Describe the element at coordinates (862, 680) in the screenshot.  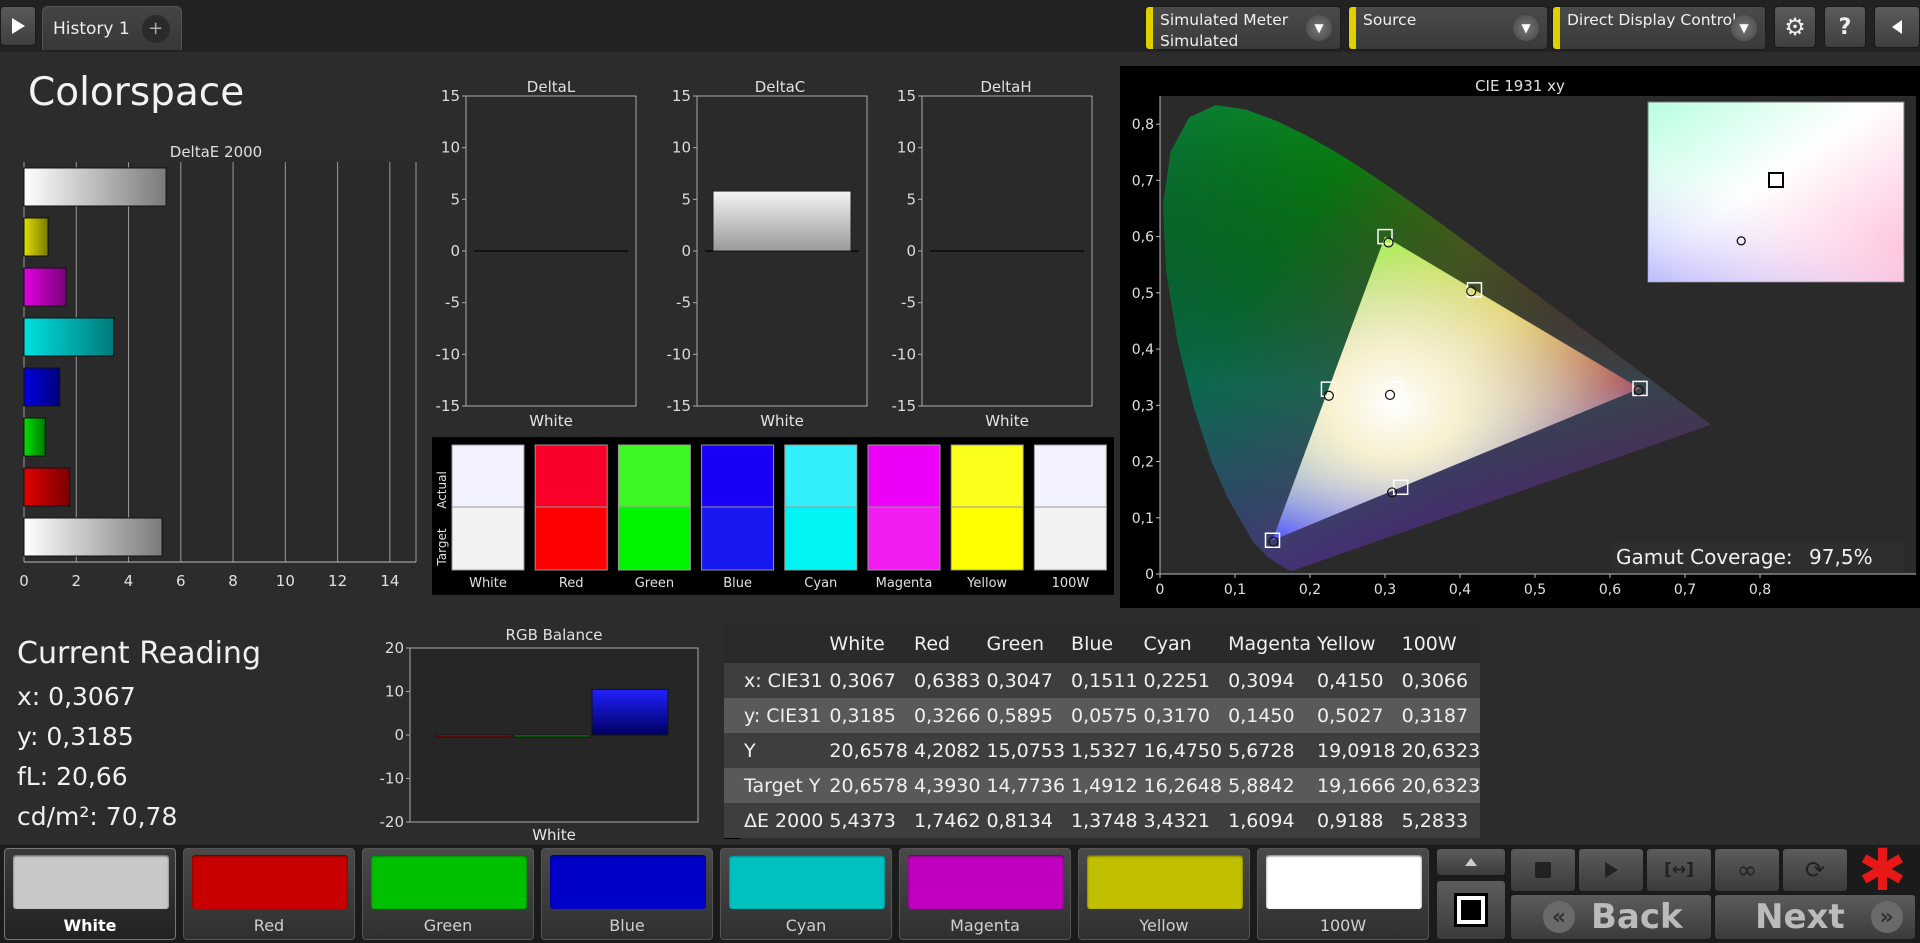
I see `table-cell: 0,3067` at that location.